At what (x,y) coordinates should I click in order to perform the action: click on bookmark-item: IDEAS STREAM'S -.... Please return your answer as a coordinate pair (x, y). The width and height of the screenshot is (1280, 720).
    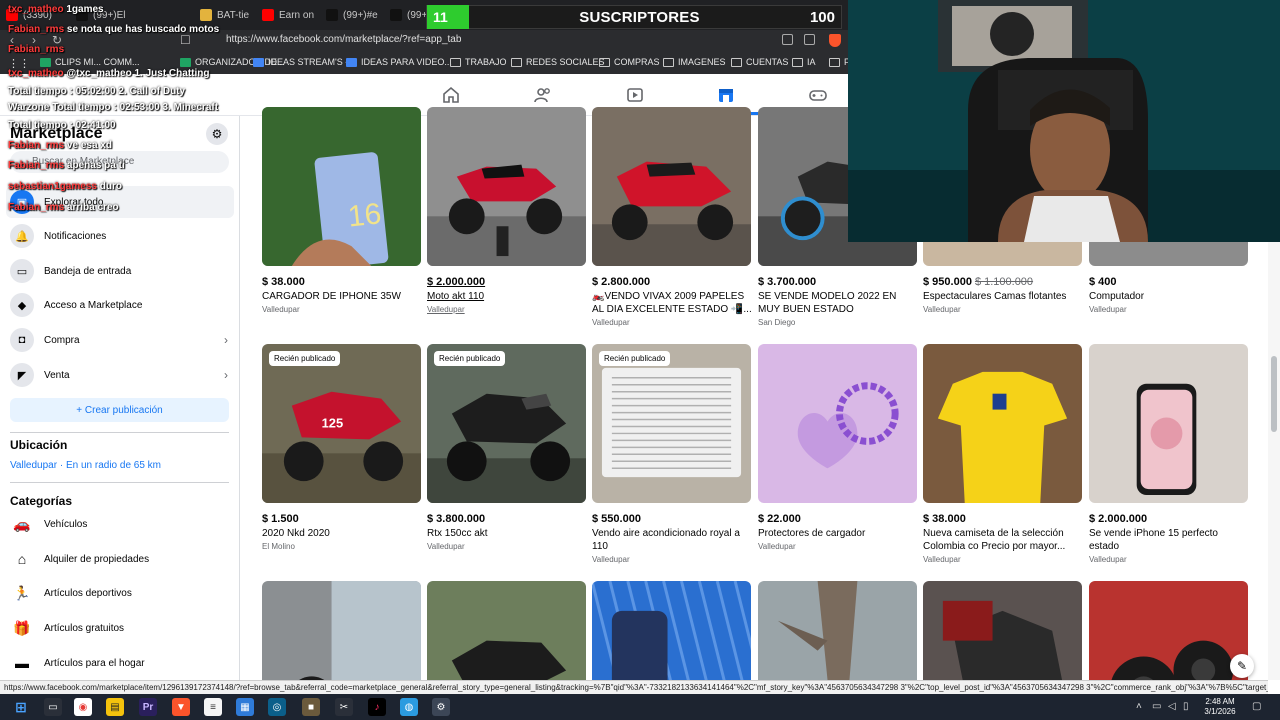
    Looking at the image, I should click on (304, 62).